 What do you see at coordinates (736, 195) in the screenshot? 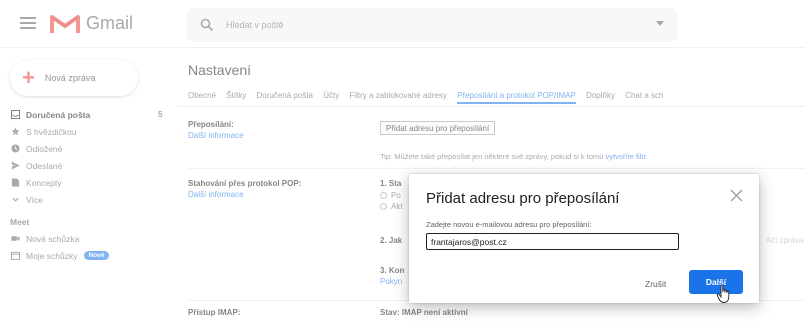
I see `close-icon` at bounding box center [736, 195].